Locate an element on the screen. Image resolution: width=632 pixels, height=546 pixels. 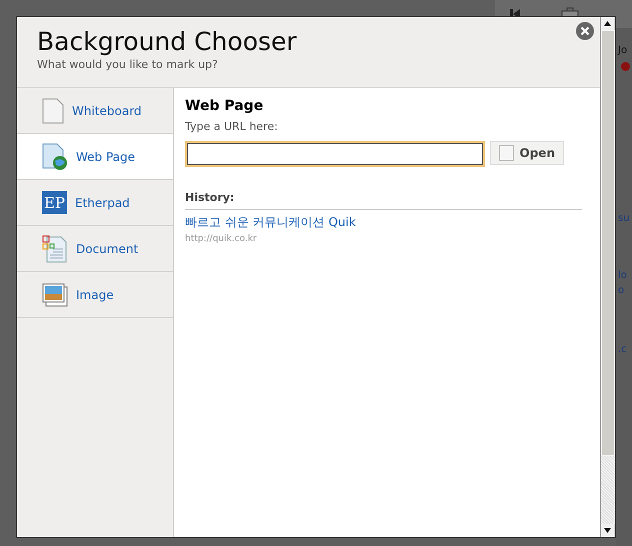
background-text: .c is located at coordinates (622, 350).